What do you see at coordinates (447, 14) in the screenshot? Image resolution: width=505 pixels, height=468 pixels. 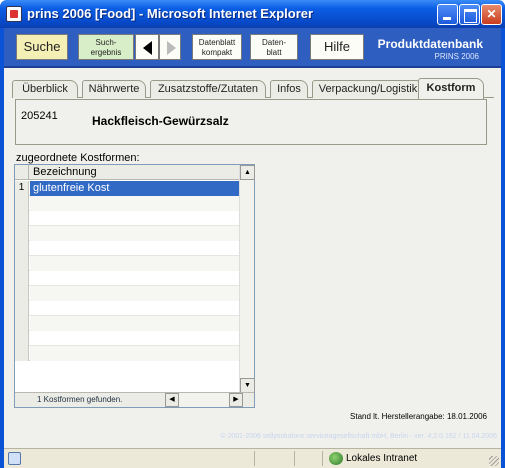 I see `minimize-button` at bounding box center [447, 14].